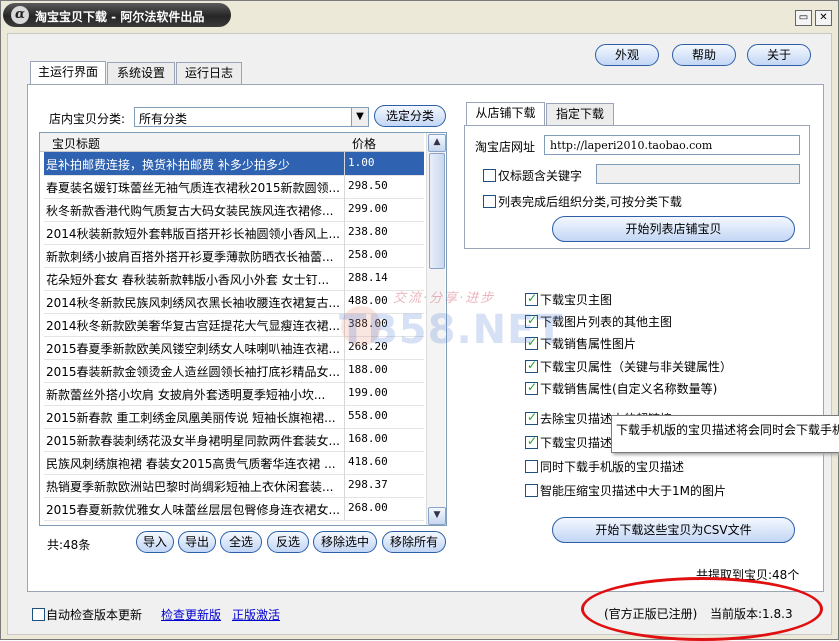 This screenshot has height=641, width=839. What do you see at coordinates (673, 530) in the screenshot?
I see `export-csv-button: 开始下载这些宝贝为CSV文件` at bounding box center [673, 530].